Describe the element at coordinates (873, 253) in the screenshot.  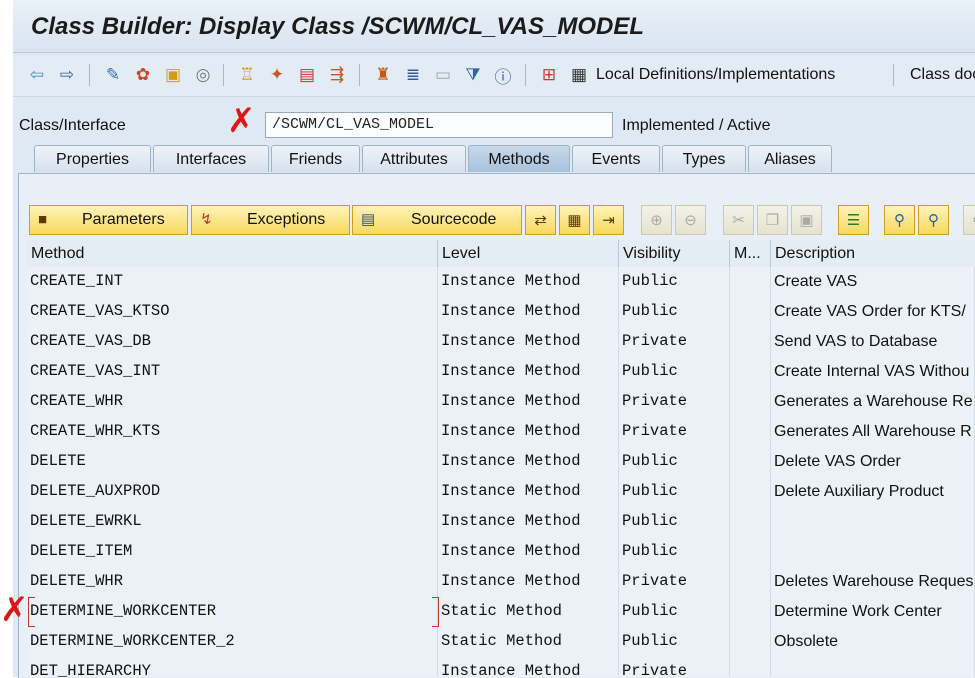
I see `column-description: Description` at that location.